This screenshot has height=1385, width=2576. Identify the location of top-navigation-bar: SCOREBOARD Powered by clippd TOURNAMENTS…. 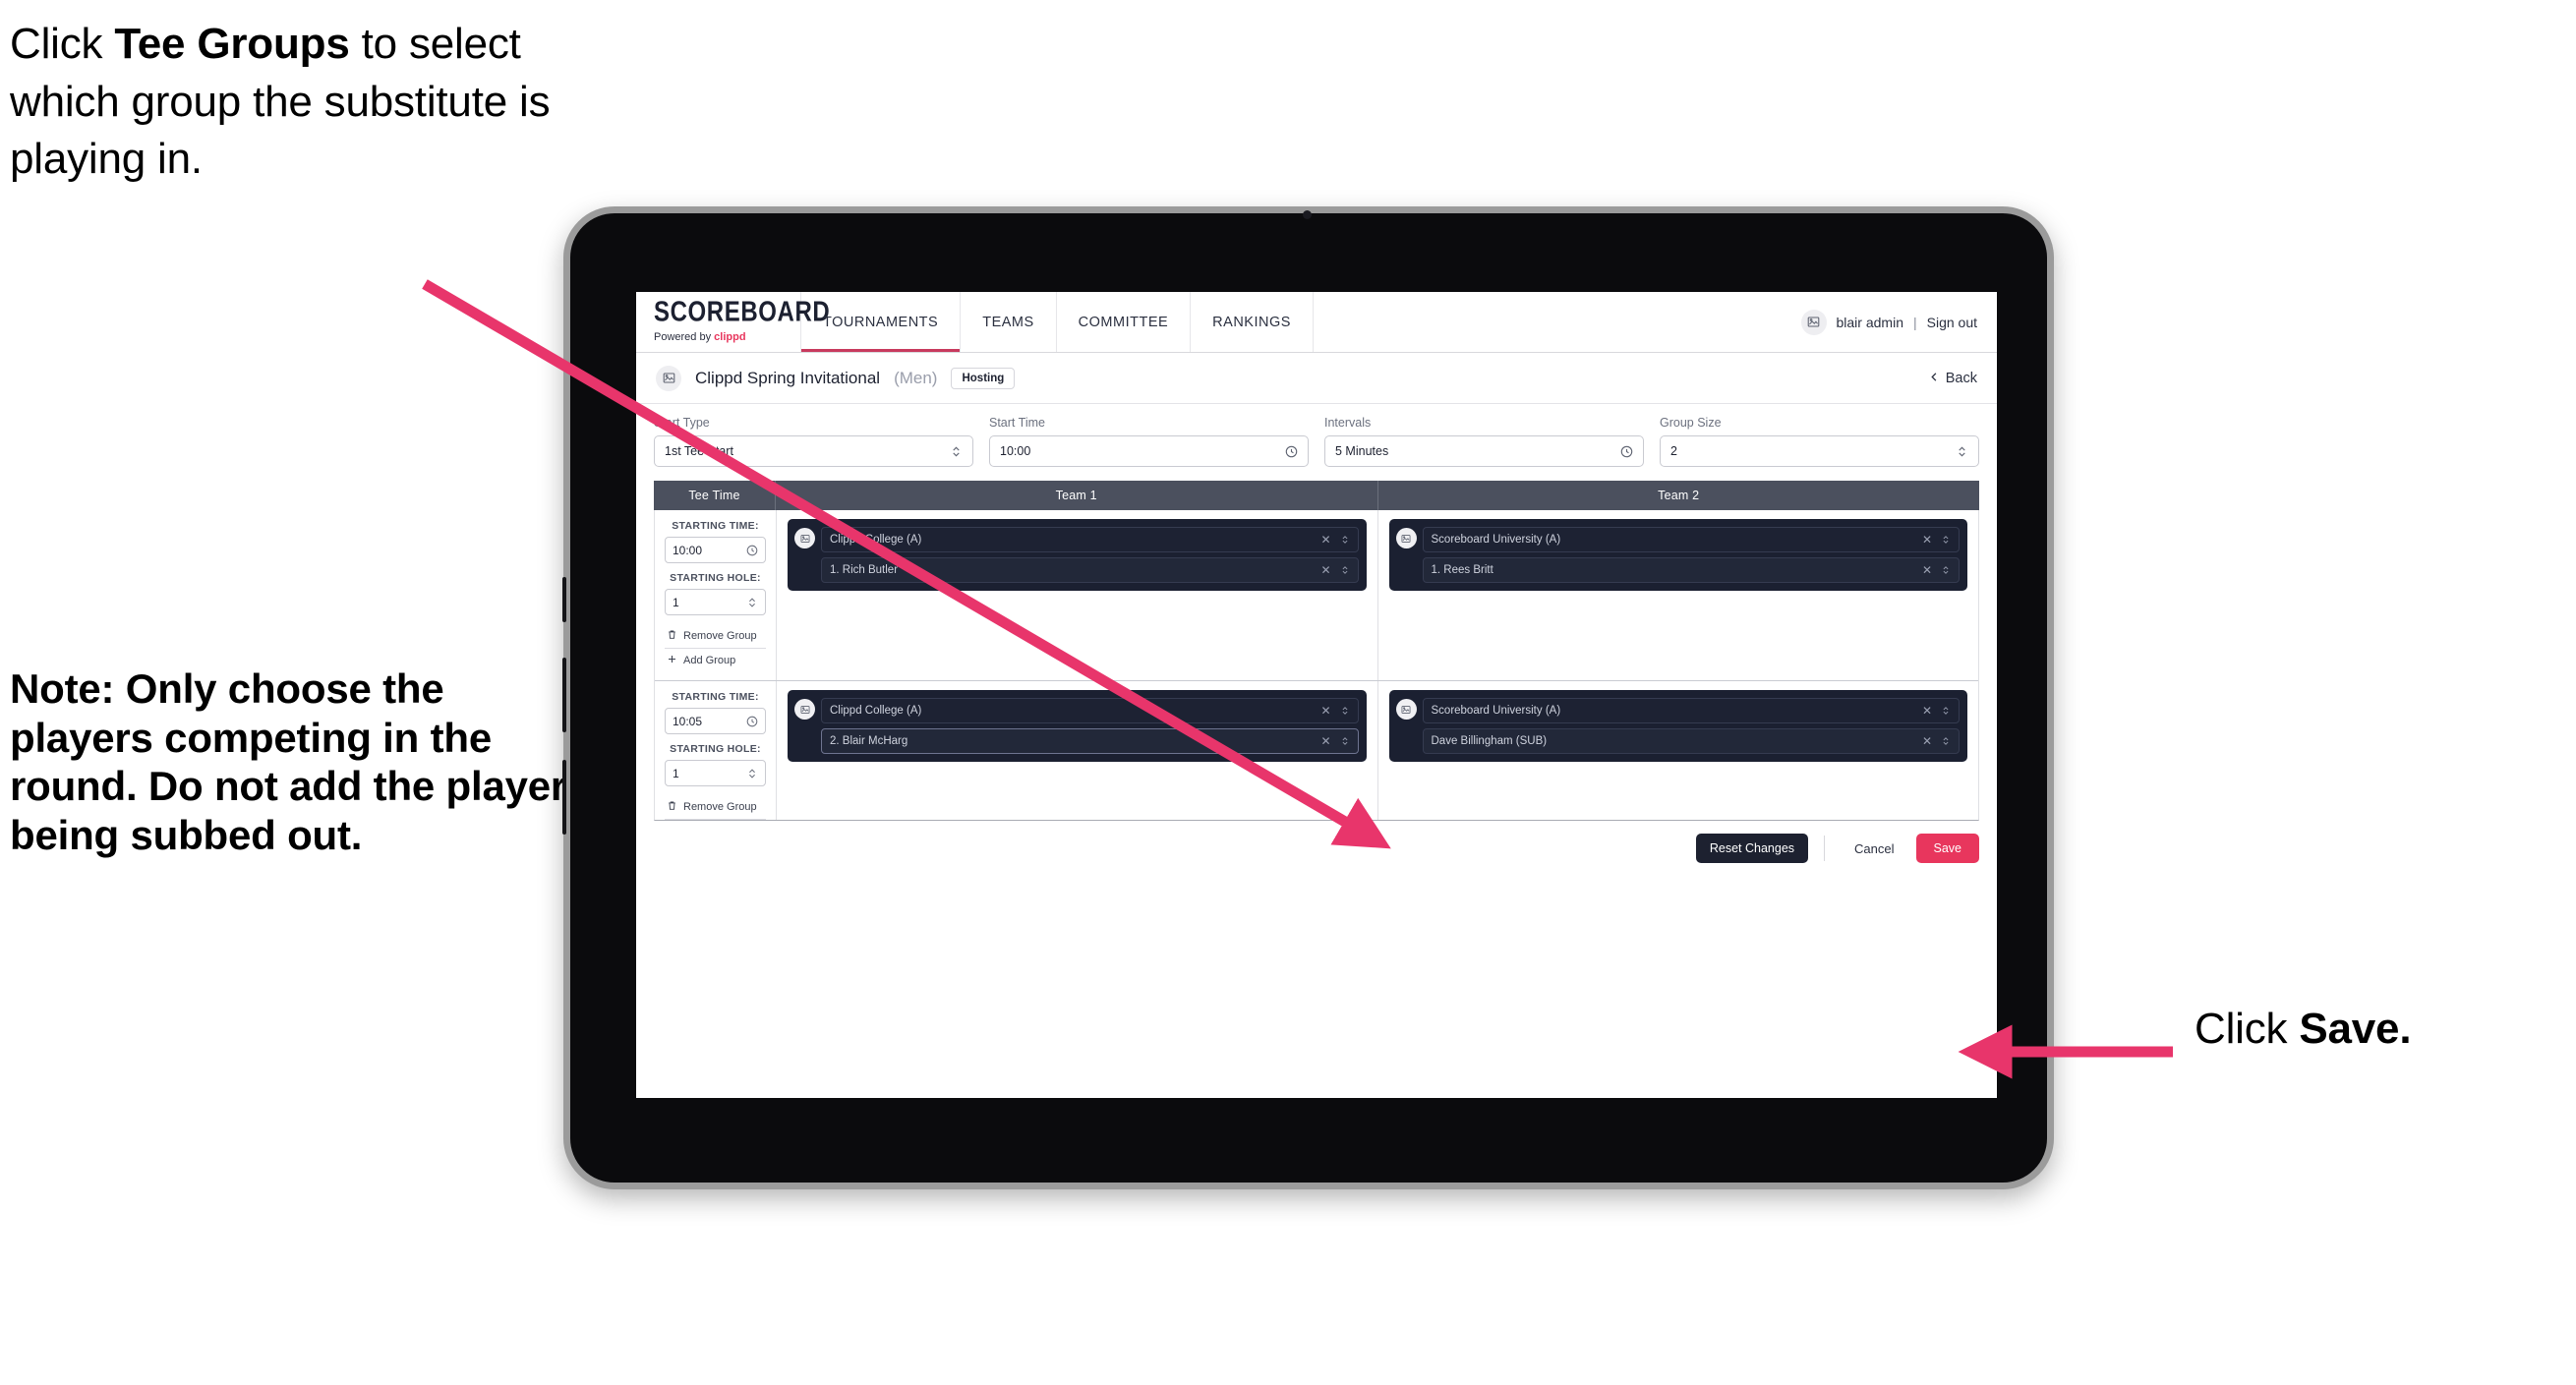
(1316, 323).